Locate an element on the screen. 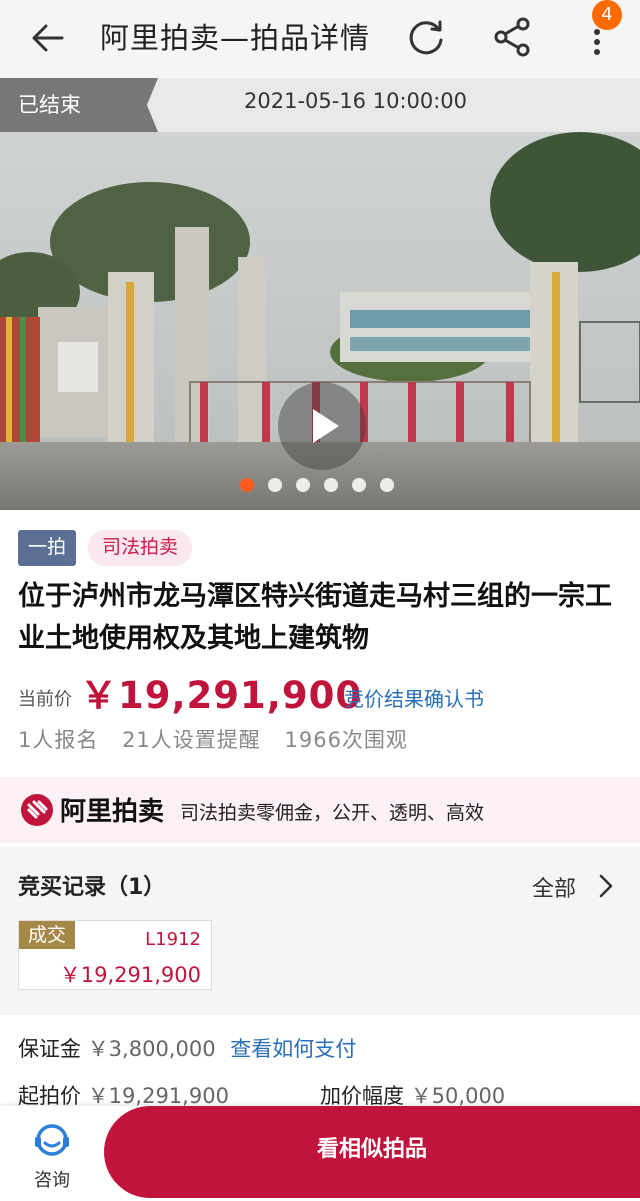 This screenshot has width=640, height=1201. brand-name: 阿里拍卖 is located at coordinates (112, 812).